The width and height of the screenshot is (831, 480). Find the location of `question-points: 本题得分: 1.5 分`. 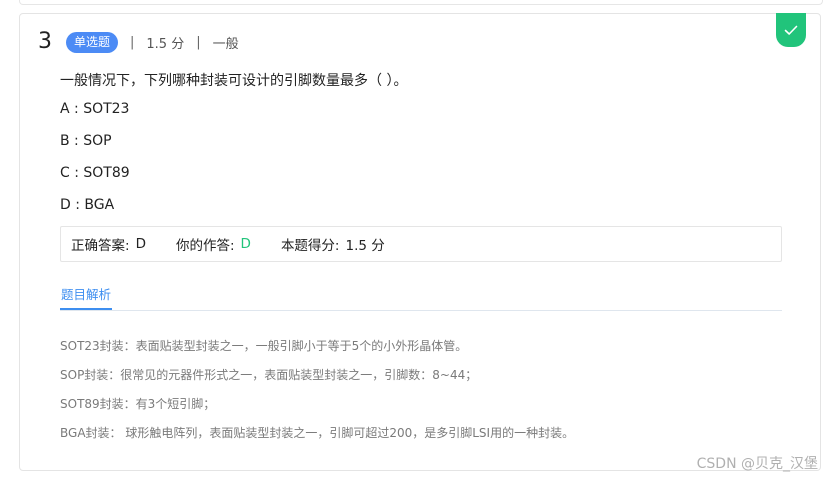

question-points: 本题得分: 1.5 分 is located at coordinates (333, 244).